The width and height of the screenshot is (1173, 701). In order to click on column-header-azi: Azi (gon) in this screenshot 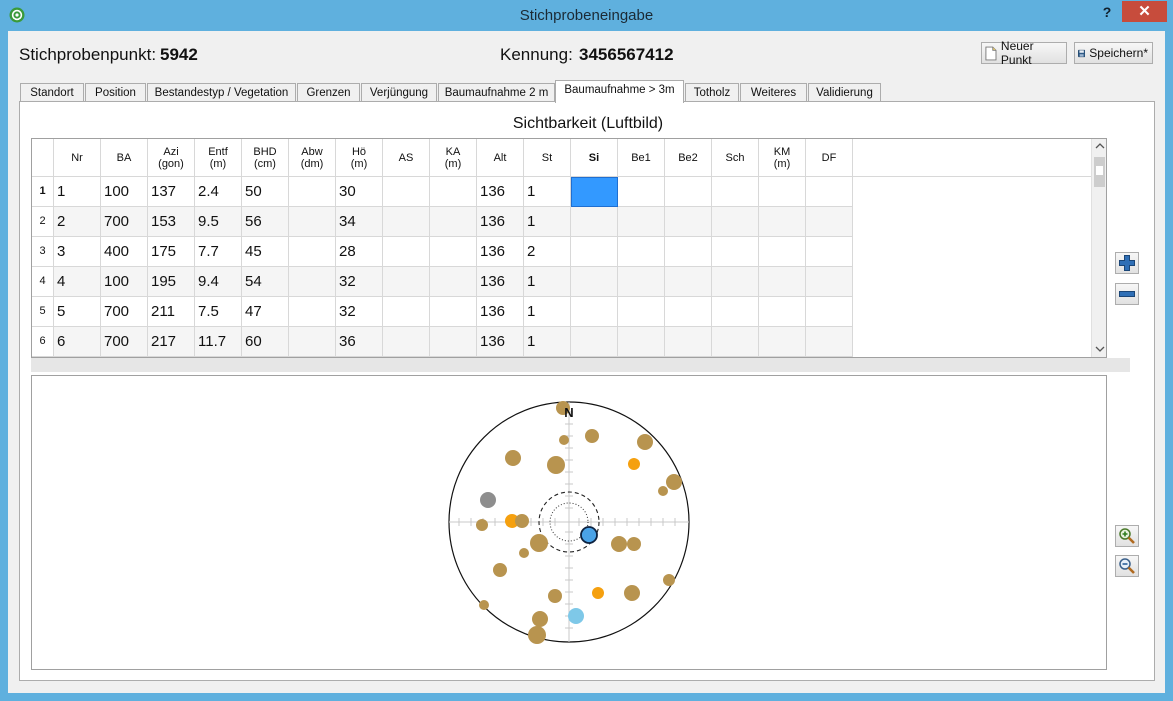, I will do `click(171, 158)`.